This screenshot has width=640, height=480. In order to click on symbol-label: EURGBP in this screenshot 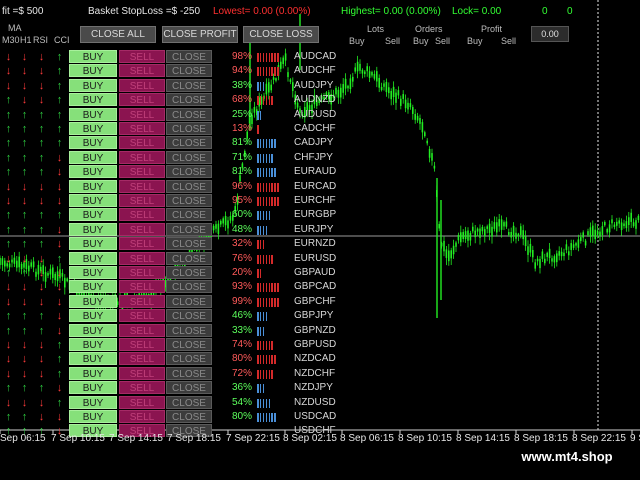, I will do `click(315, 215)`.